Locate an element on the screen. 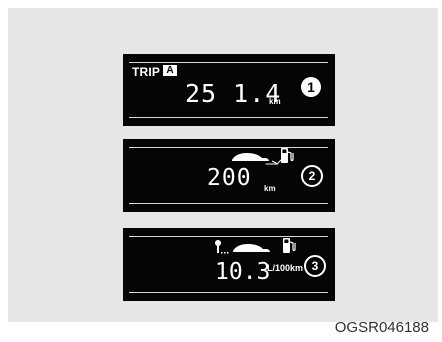 The width and height of the screenshot is (442, 342). trip-badge: A is located at coordinates (170, 70).